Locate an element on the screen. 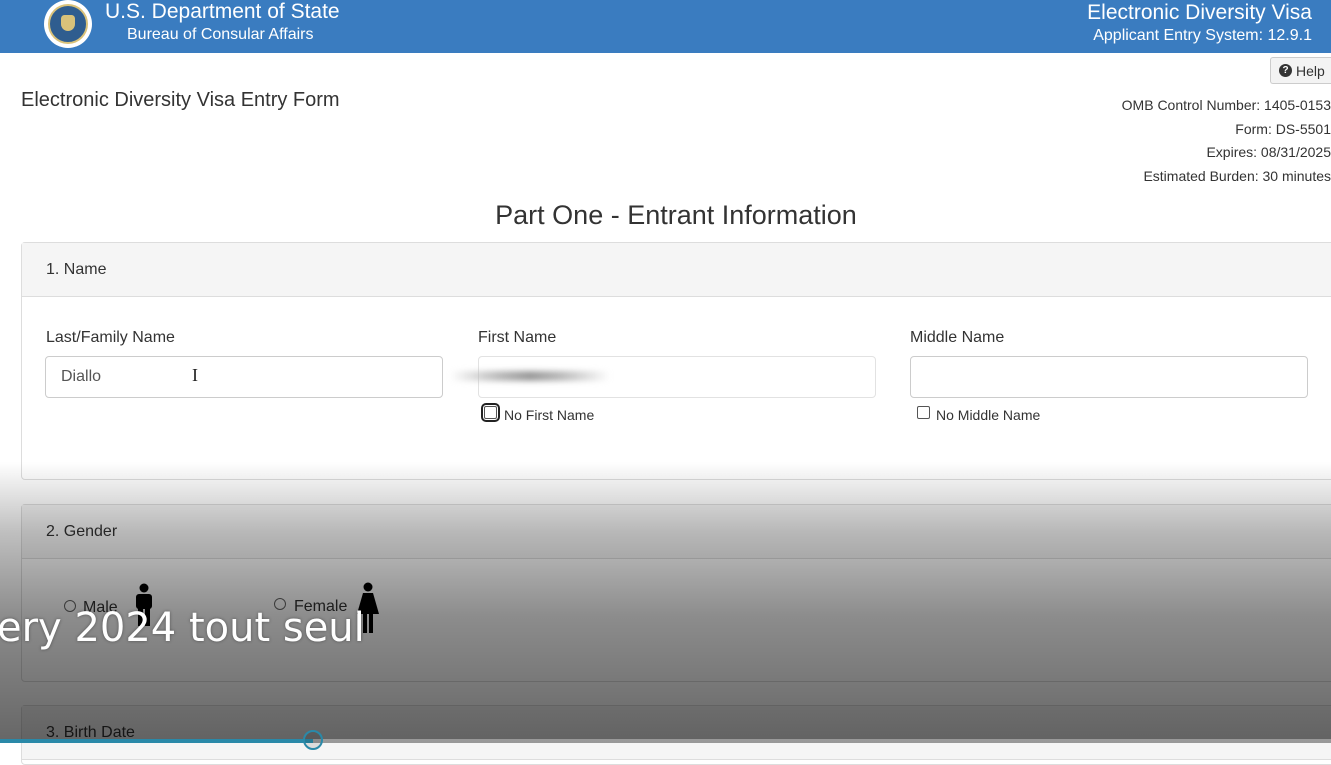  no-middle-name-checkbox is located at coordinates (923, 412).